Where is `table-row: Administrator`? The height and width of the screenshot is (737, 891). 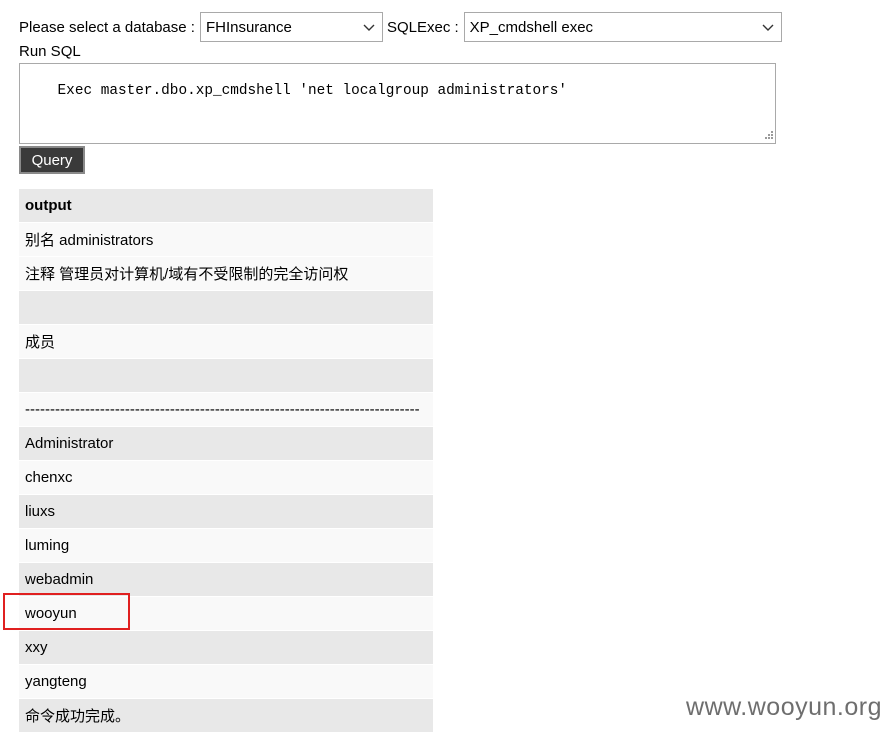 table-row: Administrator is located at coordinates (226, 443).